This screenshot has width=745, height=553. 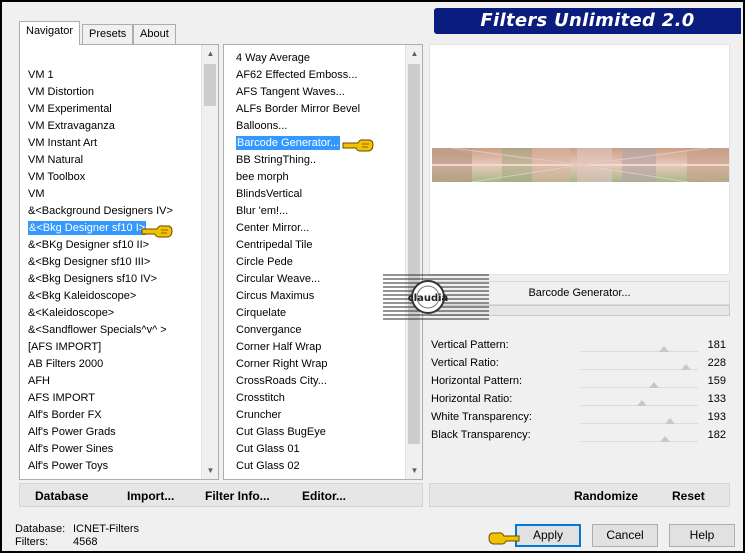 What do you see at coordinates (110, 109) in the screenshot?
I see `category-item: VM Experimental` at bounding box center [110, 109].